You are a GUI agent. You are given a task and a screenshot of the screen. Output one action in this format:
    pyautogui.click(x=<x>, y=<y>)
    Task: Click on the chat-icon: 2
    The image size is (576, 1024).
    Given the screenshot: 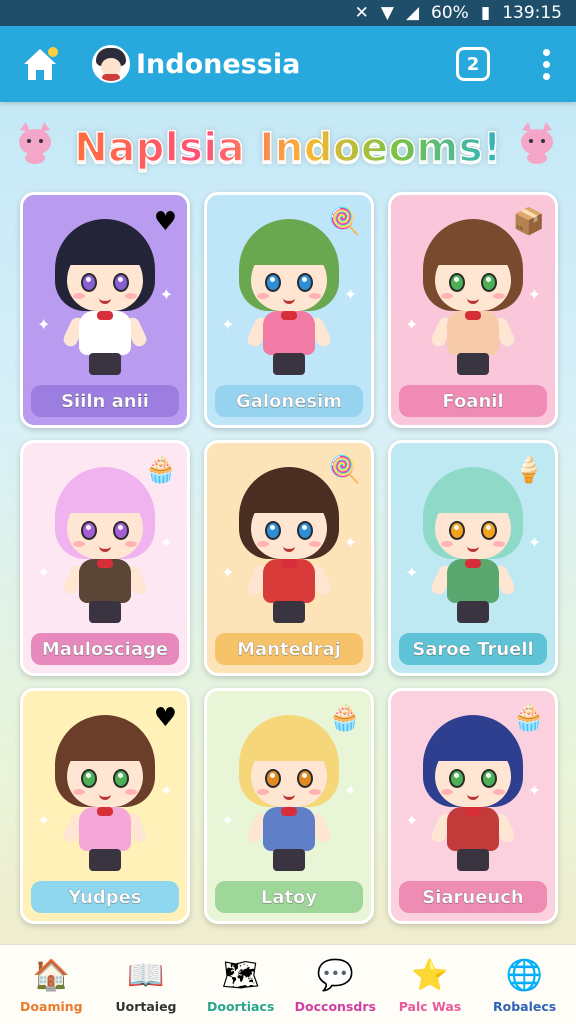 What is the action you would take?
    pyautogui.click(x=473, y=64)
    